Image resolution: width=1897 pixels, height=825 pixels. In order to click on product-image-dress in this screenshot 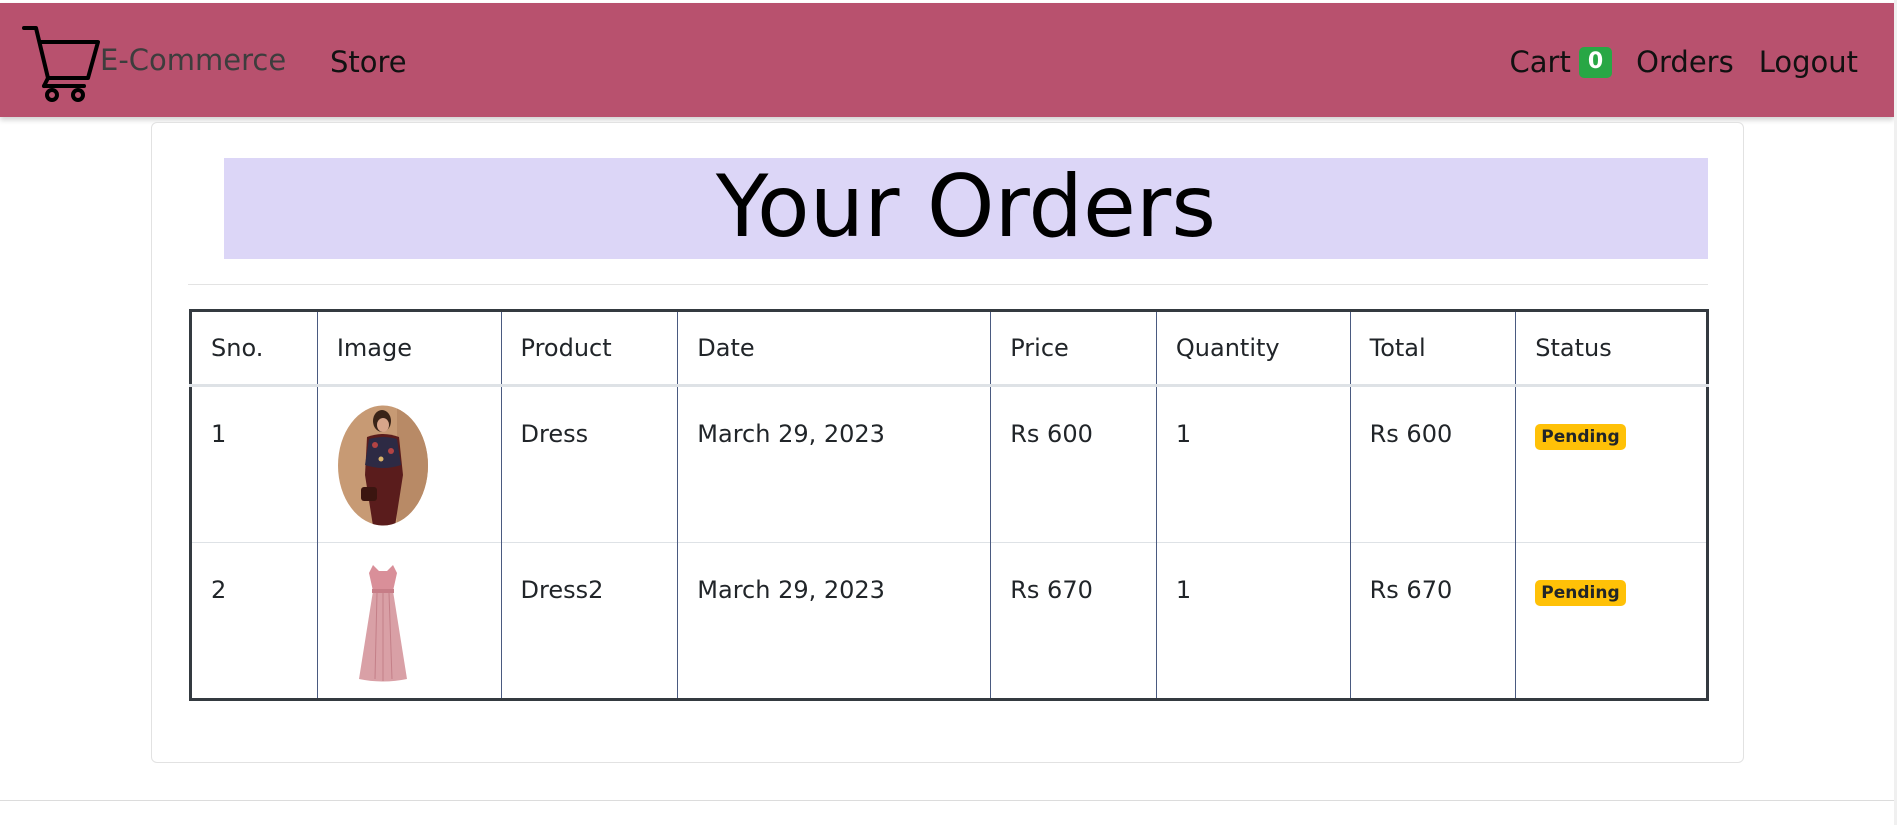, I will do `click(382, 465)`.